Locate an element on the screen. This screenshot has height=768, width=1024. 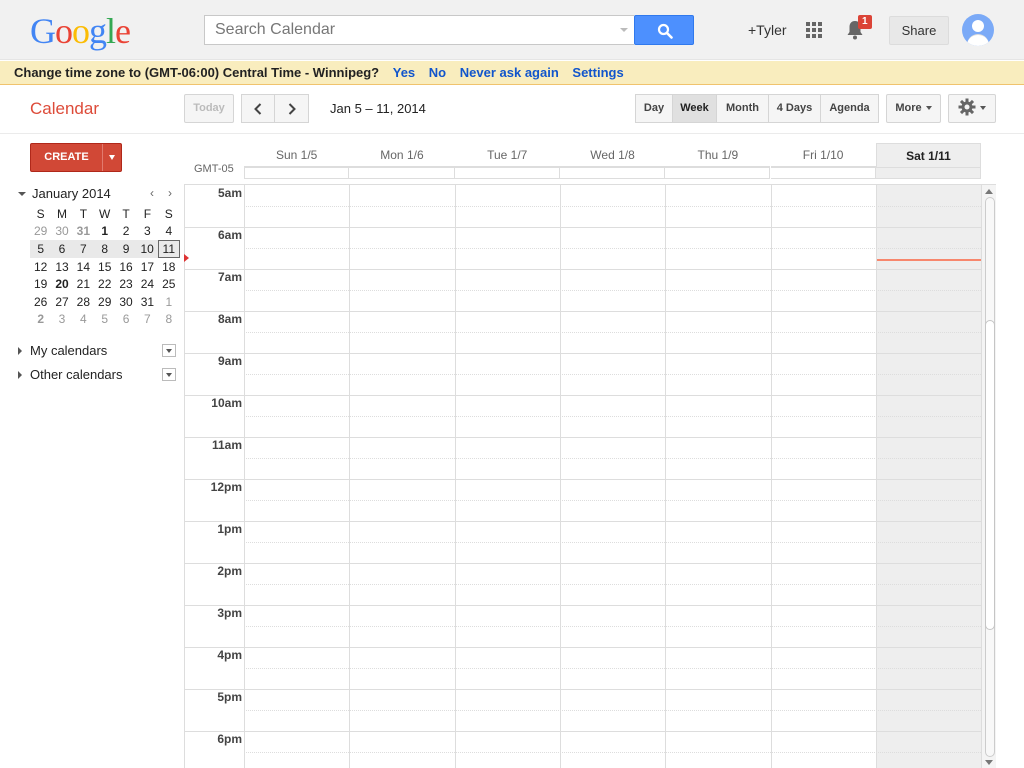
mini-day-cell: 15 is located at coordinates (104, 267).